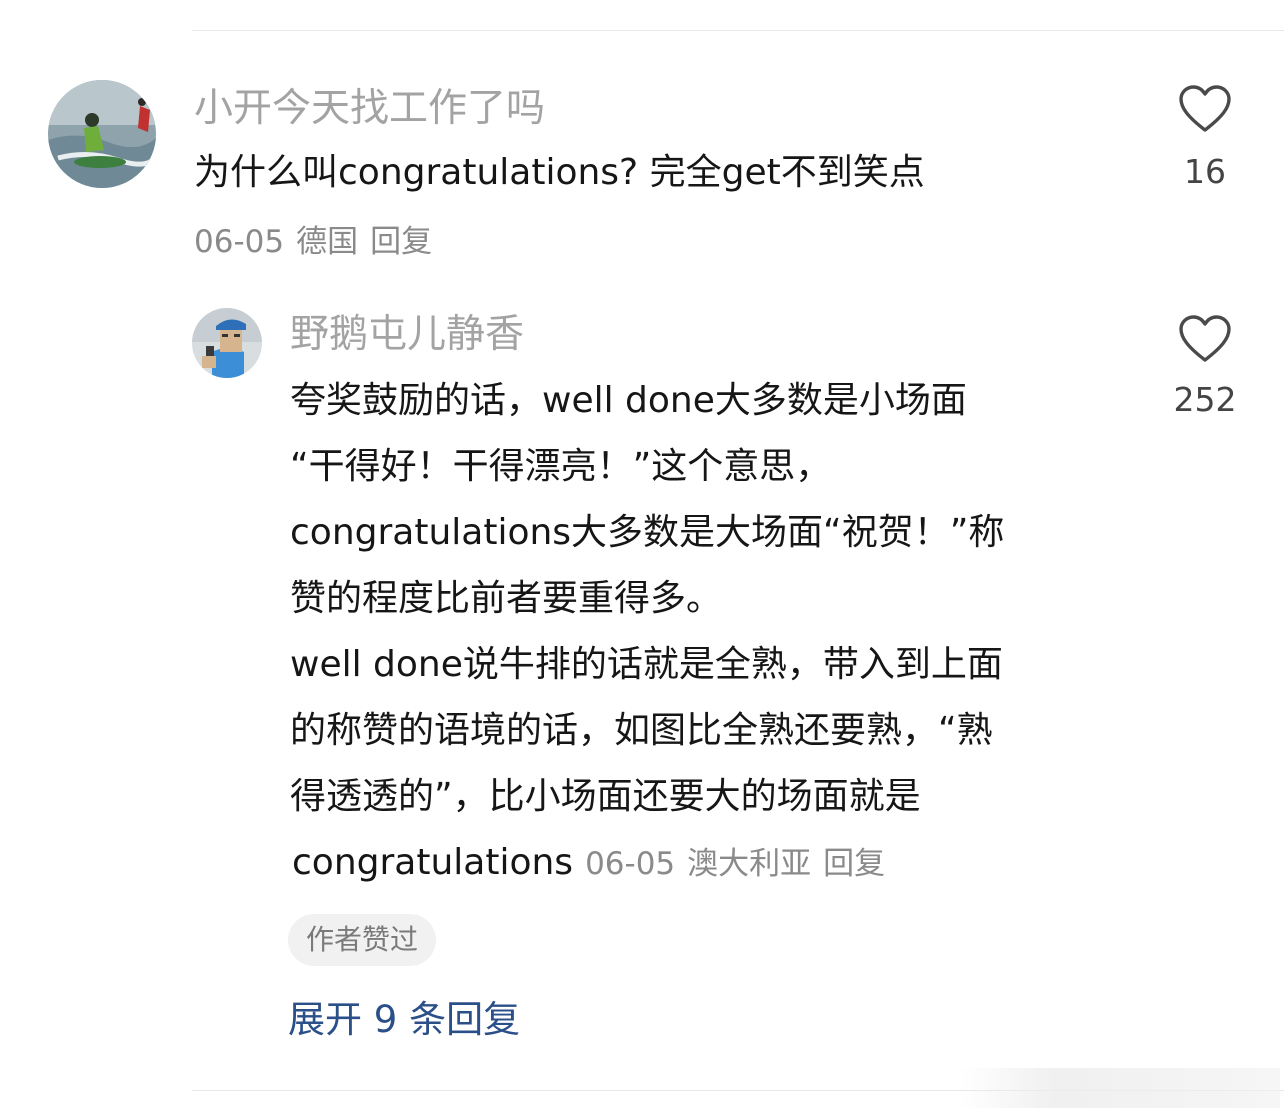  Describe the element at coordinates (1120, 1088) in the screenshot. I see `watermark` at that location.